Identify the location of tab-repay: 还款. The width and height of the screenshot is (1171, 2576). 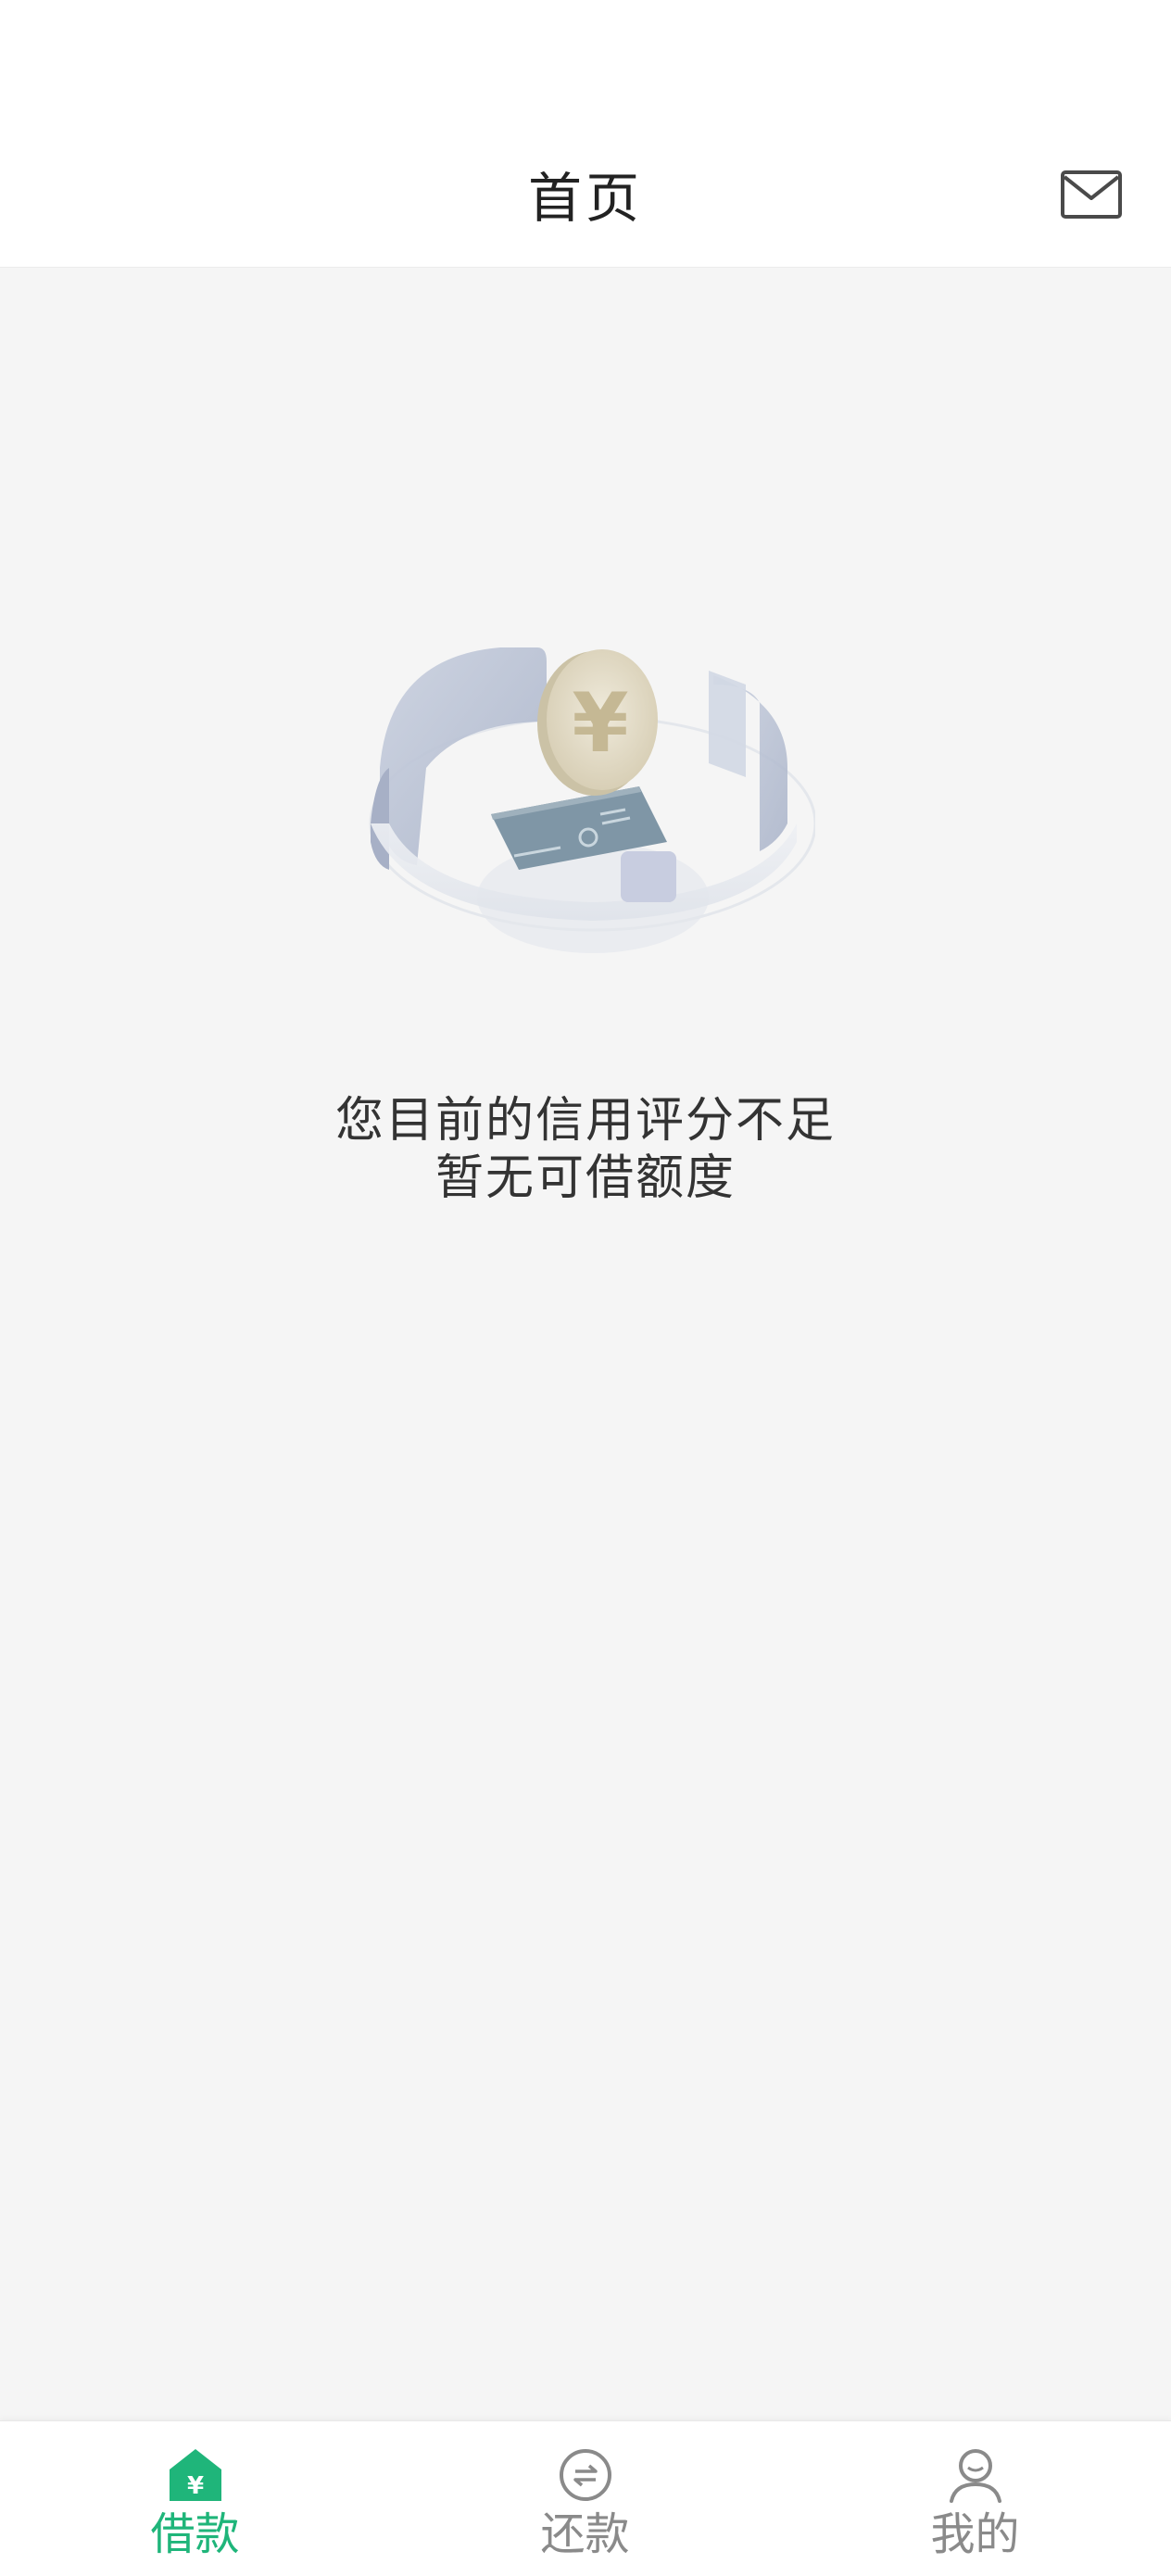
(585, 2498).